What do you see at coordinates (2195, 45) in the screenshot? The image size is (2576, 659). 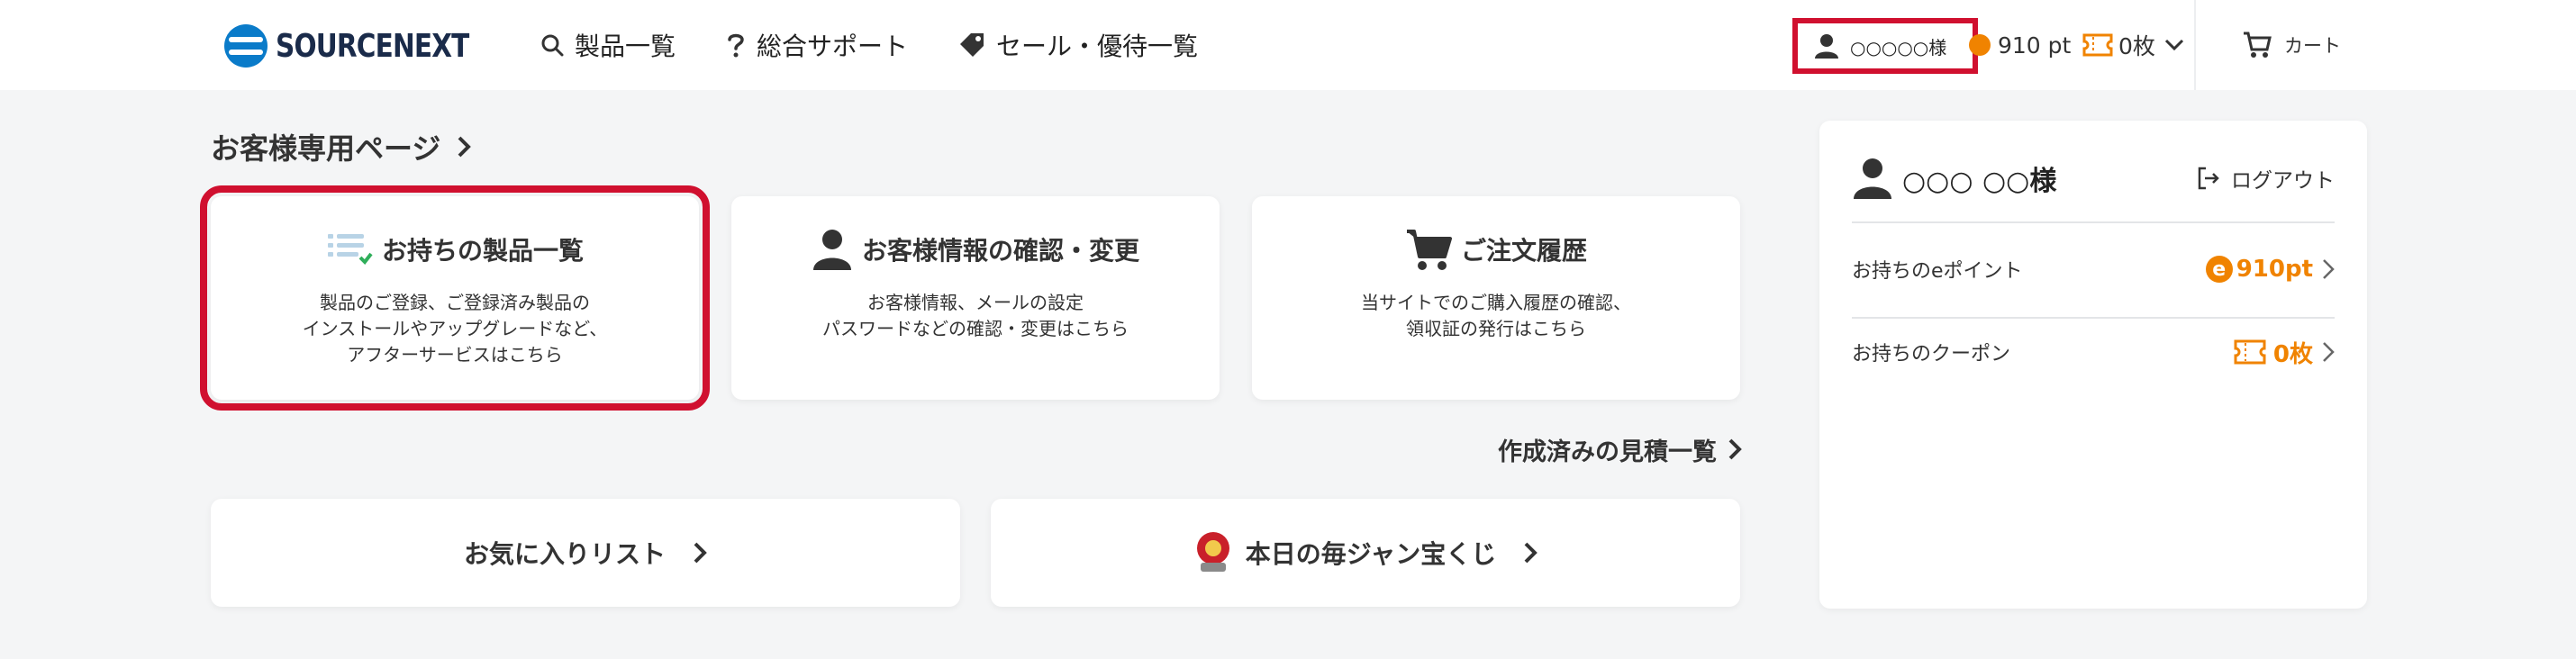 I see `header-divider` at bounding box center [2195, 45].